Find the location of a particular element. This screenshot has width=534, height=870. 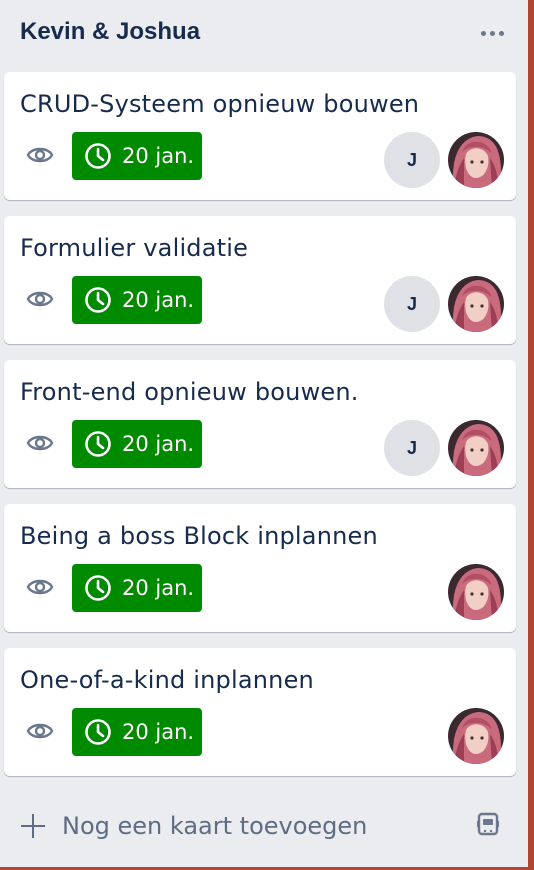

plus-icon is located at coordinates (33, 826).